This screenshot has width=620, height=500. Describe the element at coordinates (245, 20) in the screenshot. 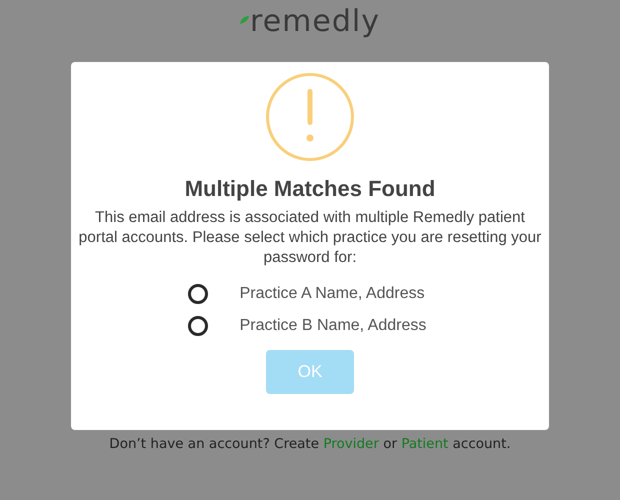

I see `leaf-icon` at that location.